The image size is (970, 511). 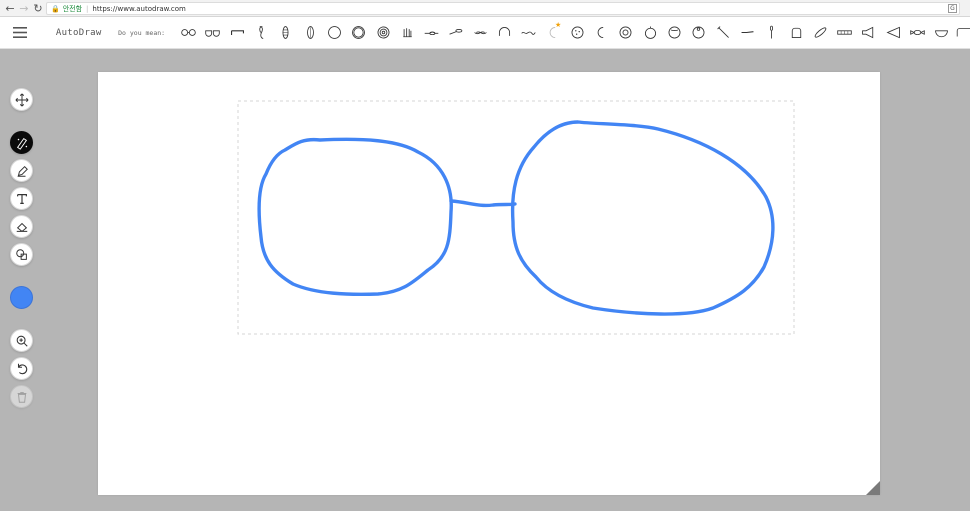 I want to click on suggestion-partial-icon, so click(x=962, y=33).